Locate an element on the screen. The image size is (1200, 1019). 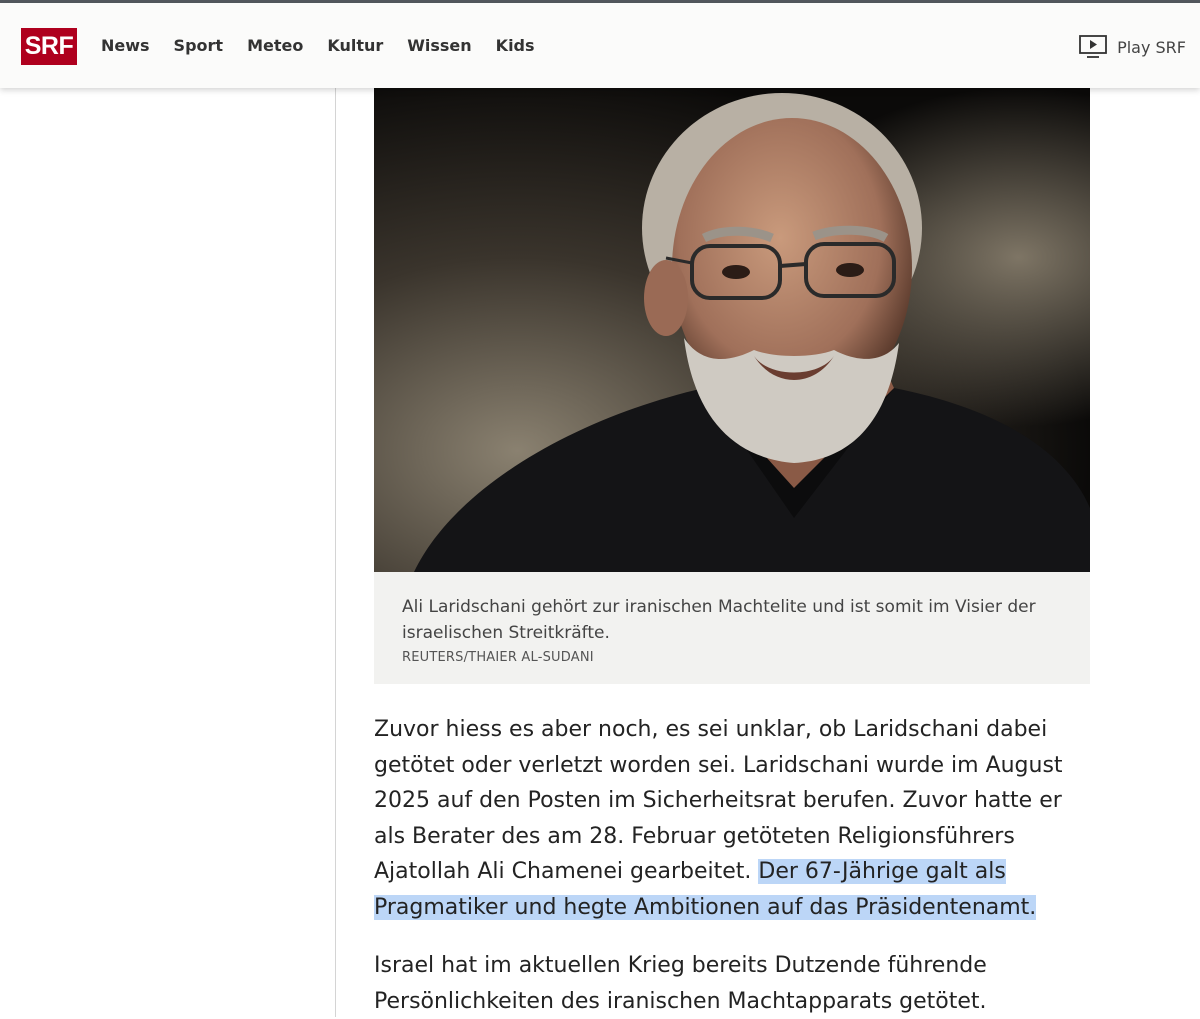
nav-sport: Sport is located at coordinates (199, 46).